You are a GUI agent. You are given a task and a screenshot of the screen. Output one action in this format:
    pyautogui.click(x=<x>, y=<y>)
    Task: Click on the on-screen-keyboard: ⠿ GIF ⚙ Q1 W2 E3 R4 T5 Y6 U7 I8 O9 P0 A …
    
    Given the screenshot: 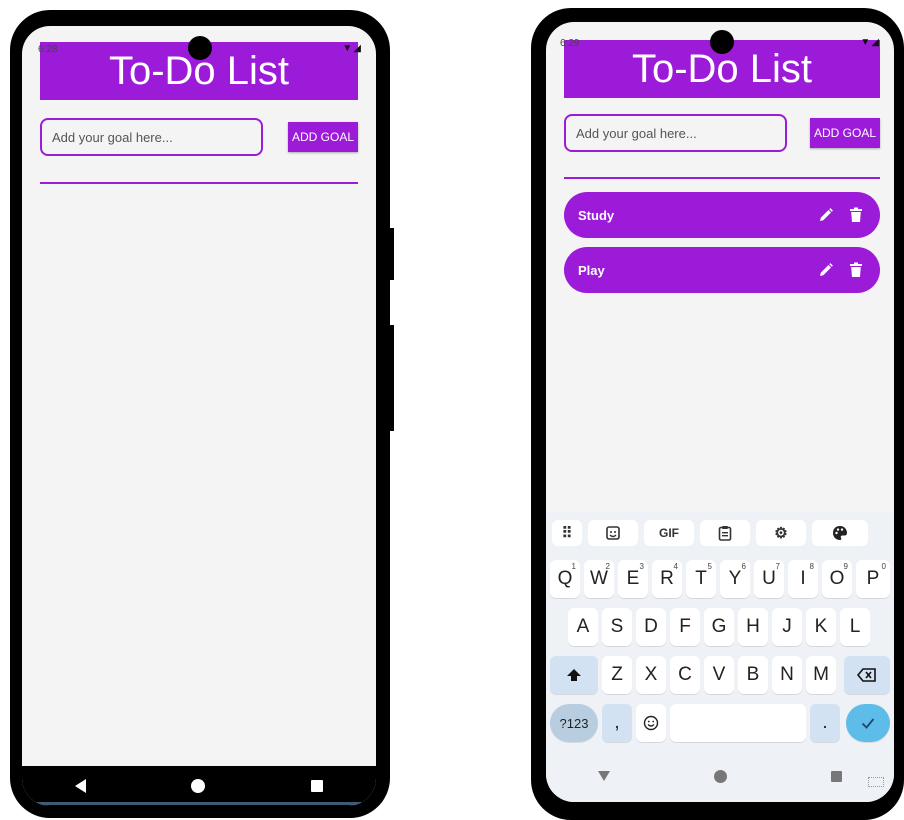 What is the action you would take?
    pyautogui.click(x=720, y=657)
    